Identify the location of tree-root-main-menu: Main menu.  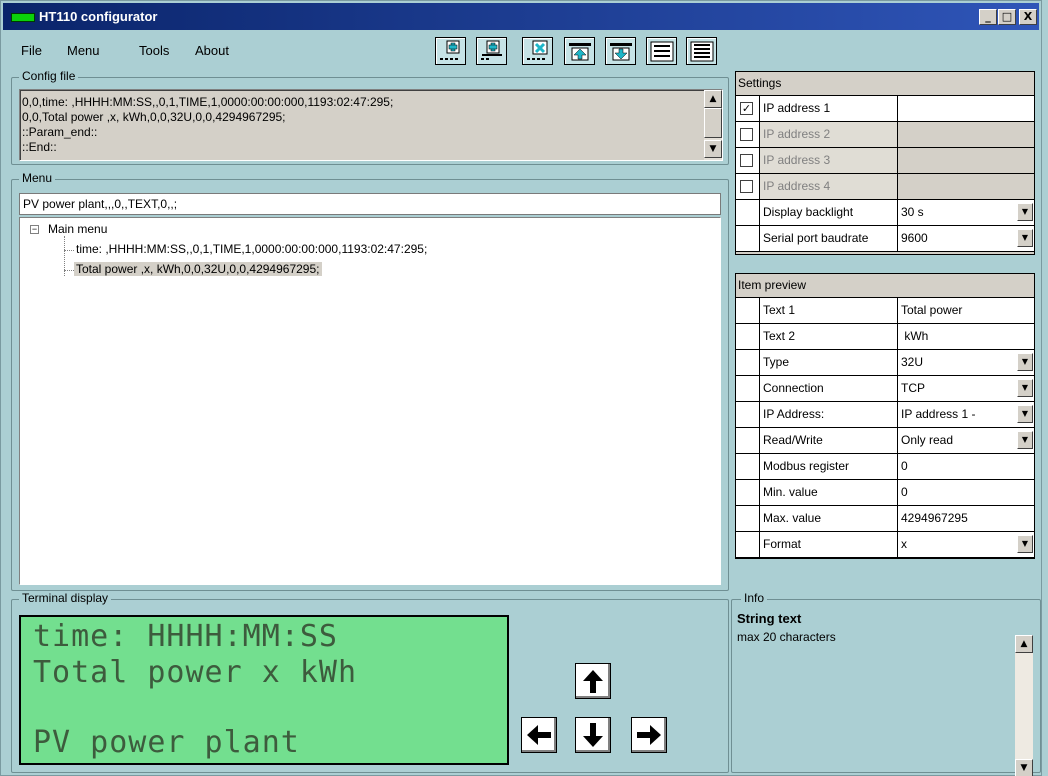
(77, 229).